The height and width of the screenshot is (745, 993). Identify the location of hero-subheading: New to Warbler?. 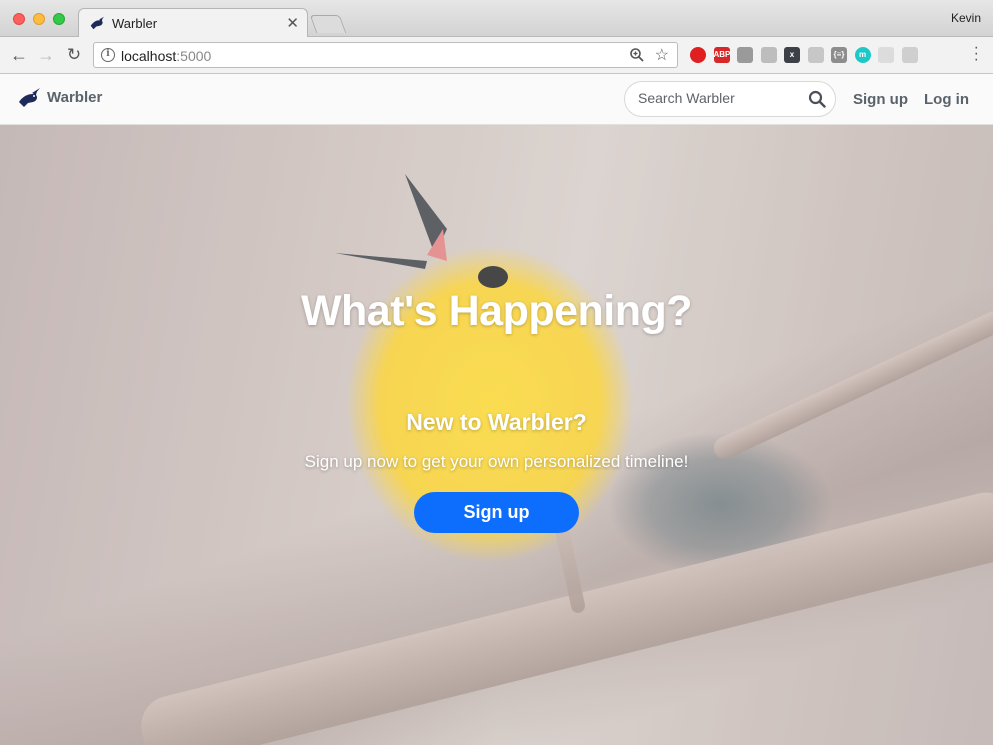
(496, 422).